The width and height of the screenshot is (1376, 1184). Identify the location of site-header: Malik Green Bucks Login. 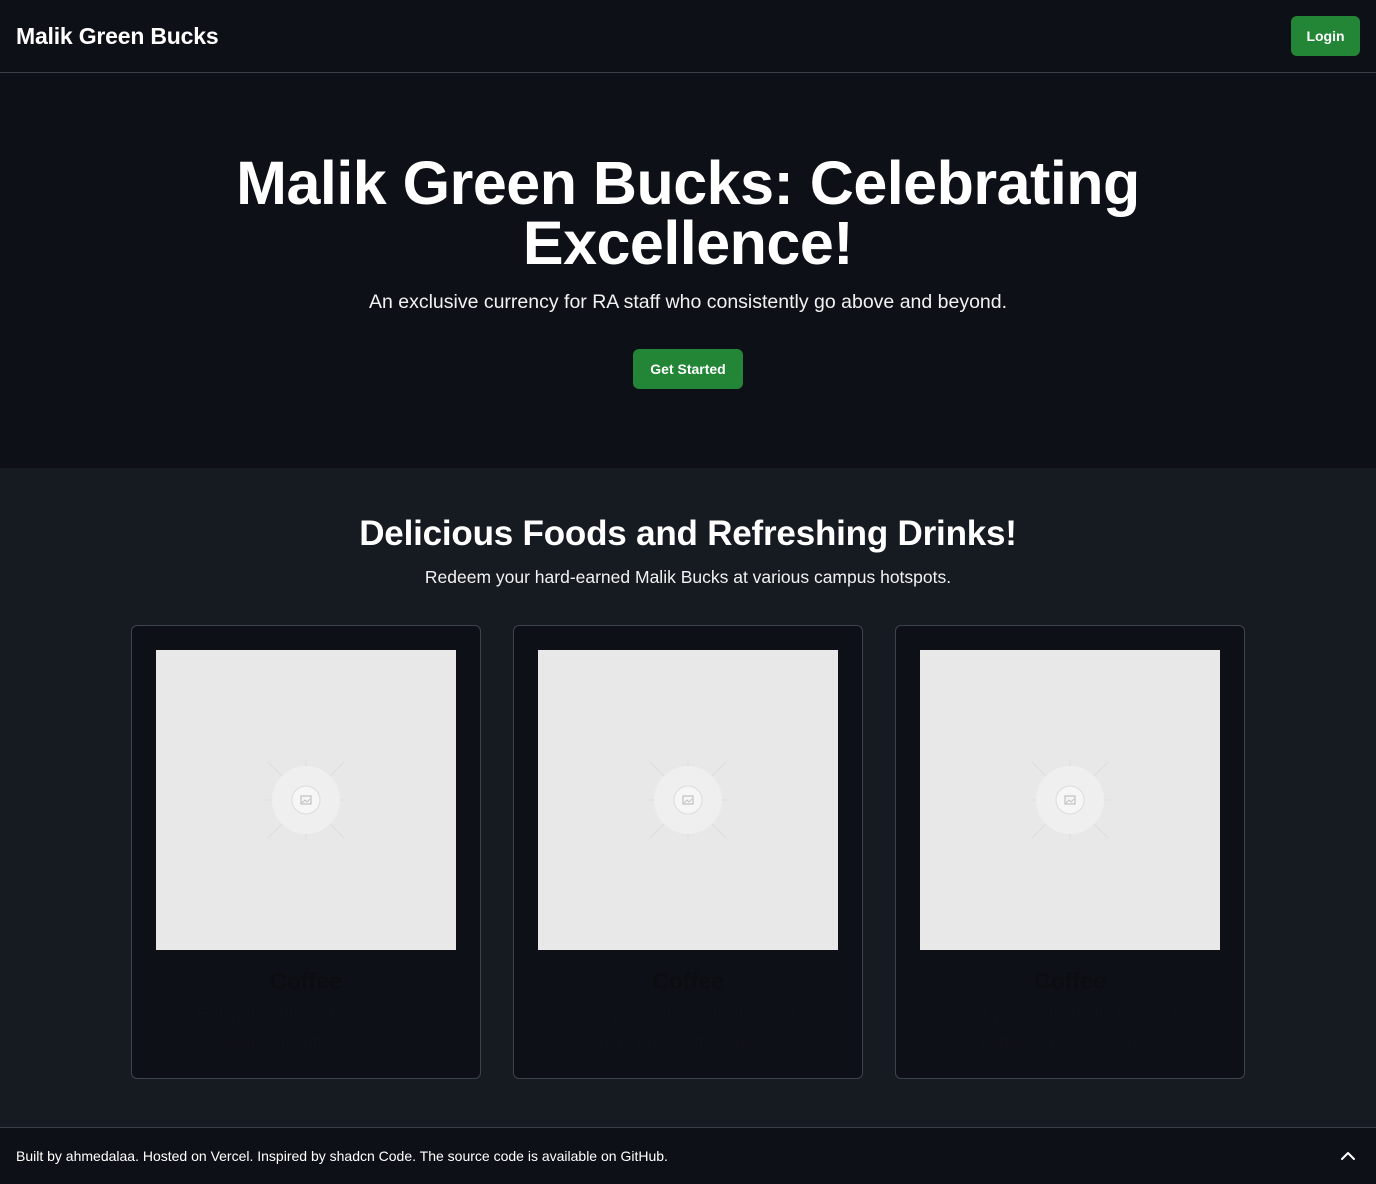
(688, 36).